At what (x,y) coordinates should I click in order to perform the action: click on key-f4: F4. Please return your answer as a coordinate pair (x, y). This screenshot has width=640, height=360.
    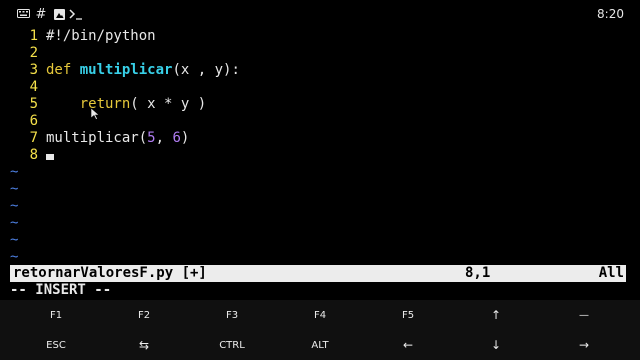
    Looking at the image, I should click on (320, 315).